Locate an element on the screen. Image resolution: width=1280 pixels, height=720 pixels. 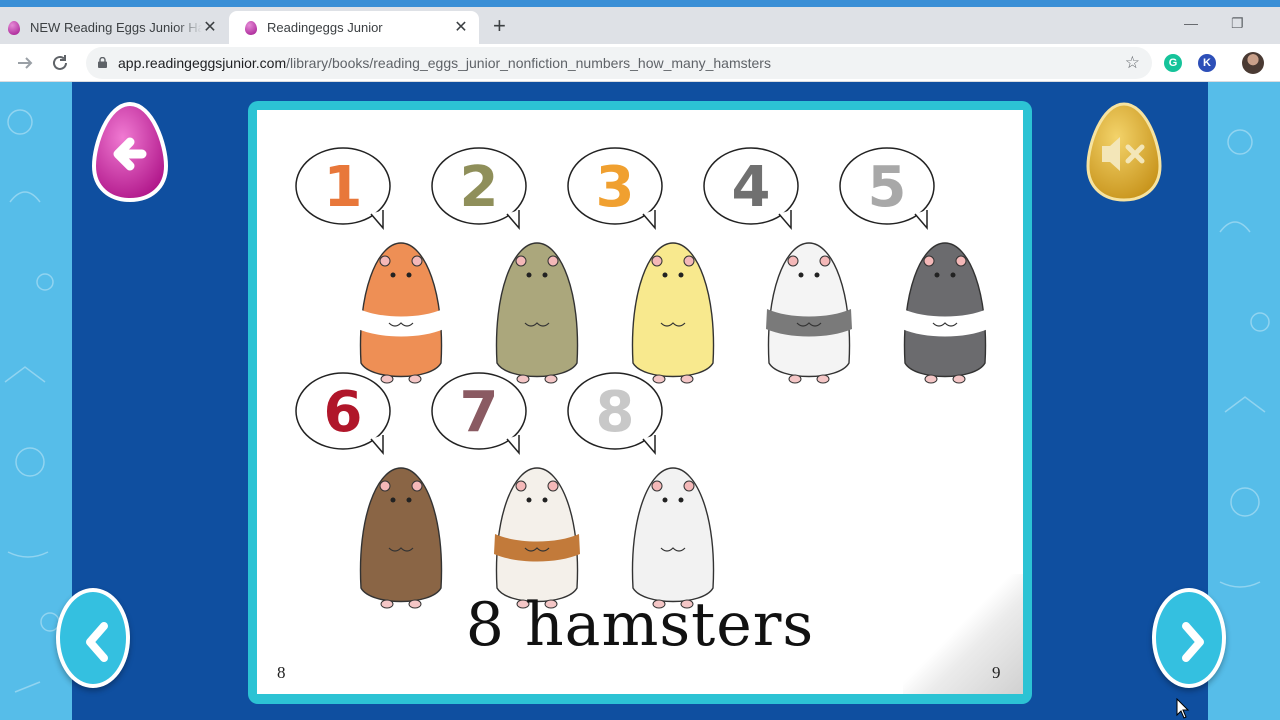
reload-icon is located at coordinates (60, 63).